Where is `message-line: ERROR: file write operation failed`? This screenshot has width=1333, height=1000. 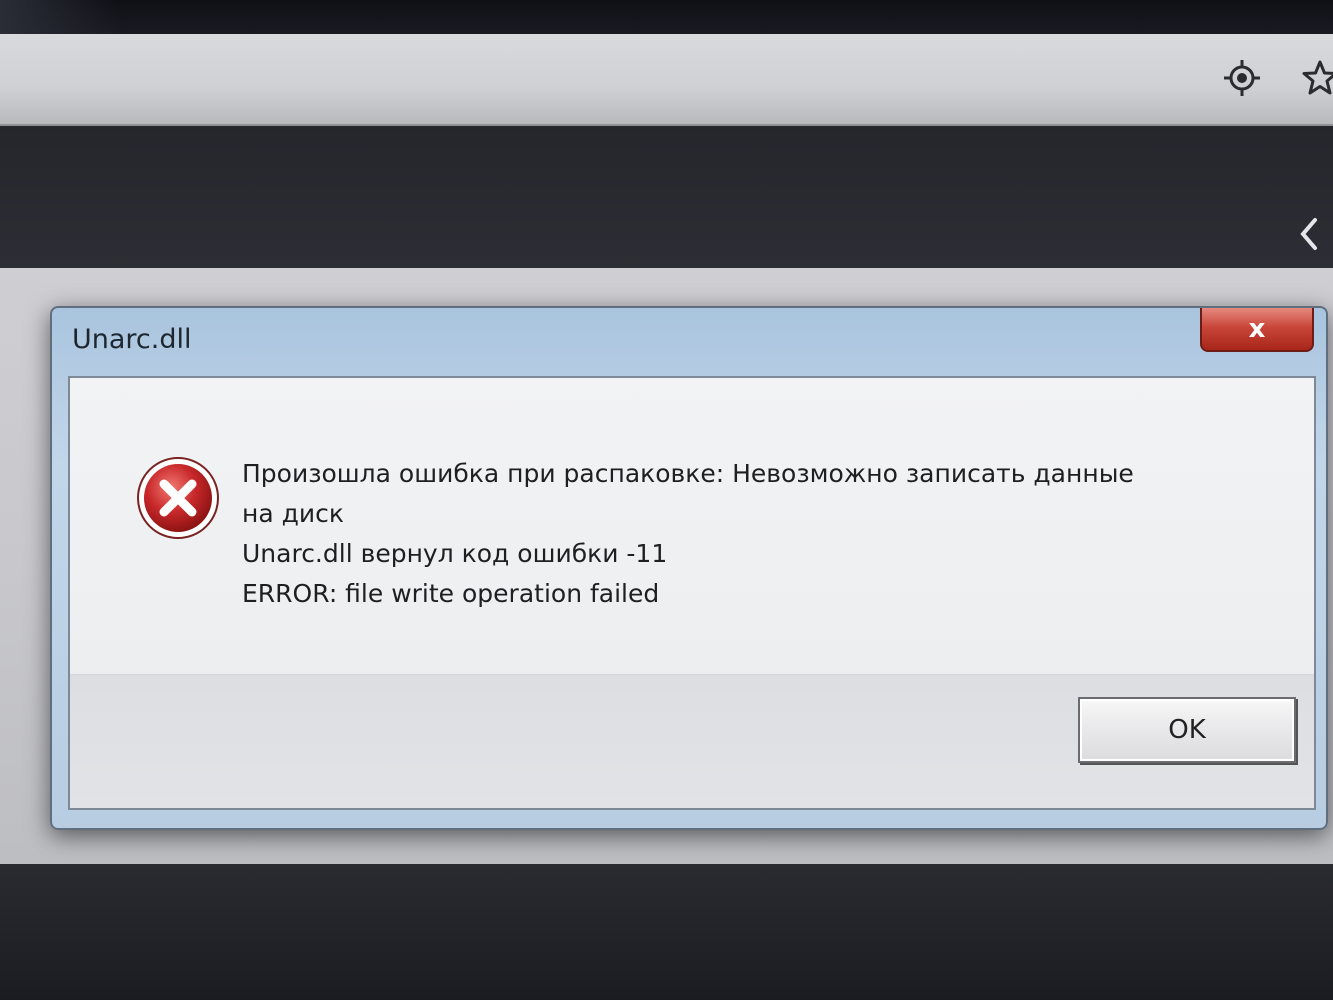 message-line: ERROR: file write operation failed is located at coordinates (451, 593).